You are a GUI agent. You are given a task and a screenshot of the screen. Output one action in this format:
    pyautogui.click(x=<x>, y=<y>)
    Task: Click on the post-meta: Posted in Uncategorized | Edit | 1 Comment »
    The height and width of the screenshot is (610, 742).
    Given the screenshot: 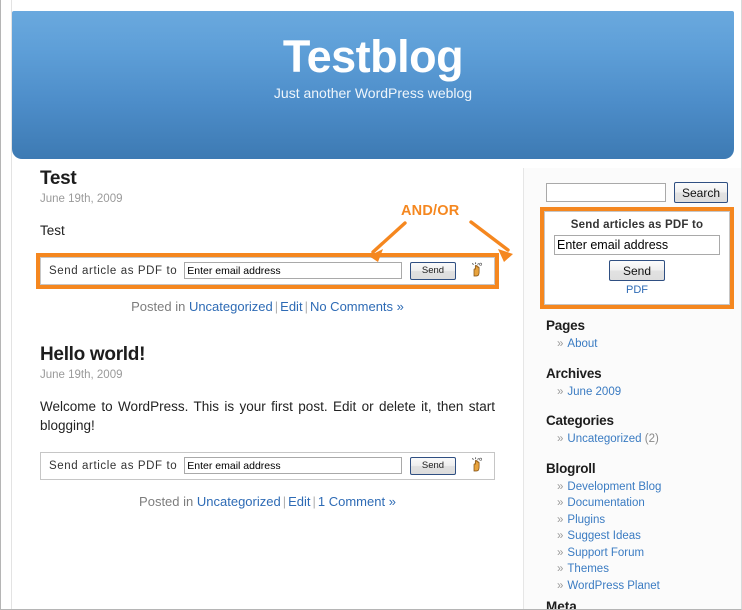 What is the action you would take?
    pyautogui.click(x=267, y=501)
    